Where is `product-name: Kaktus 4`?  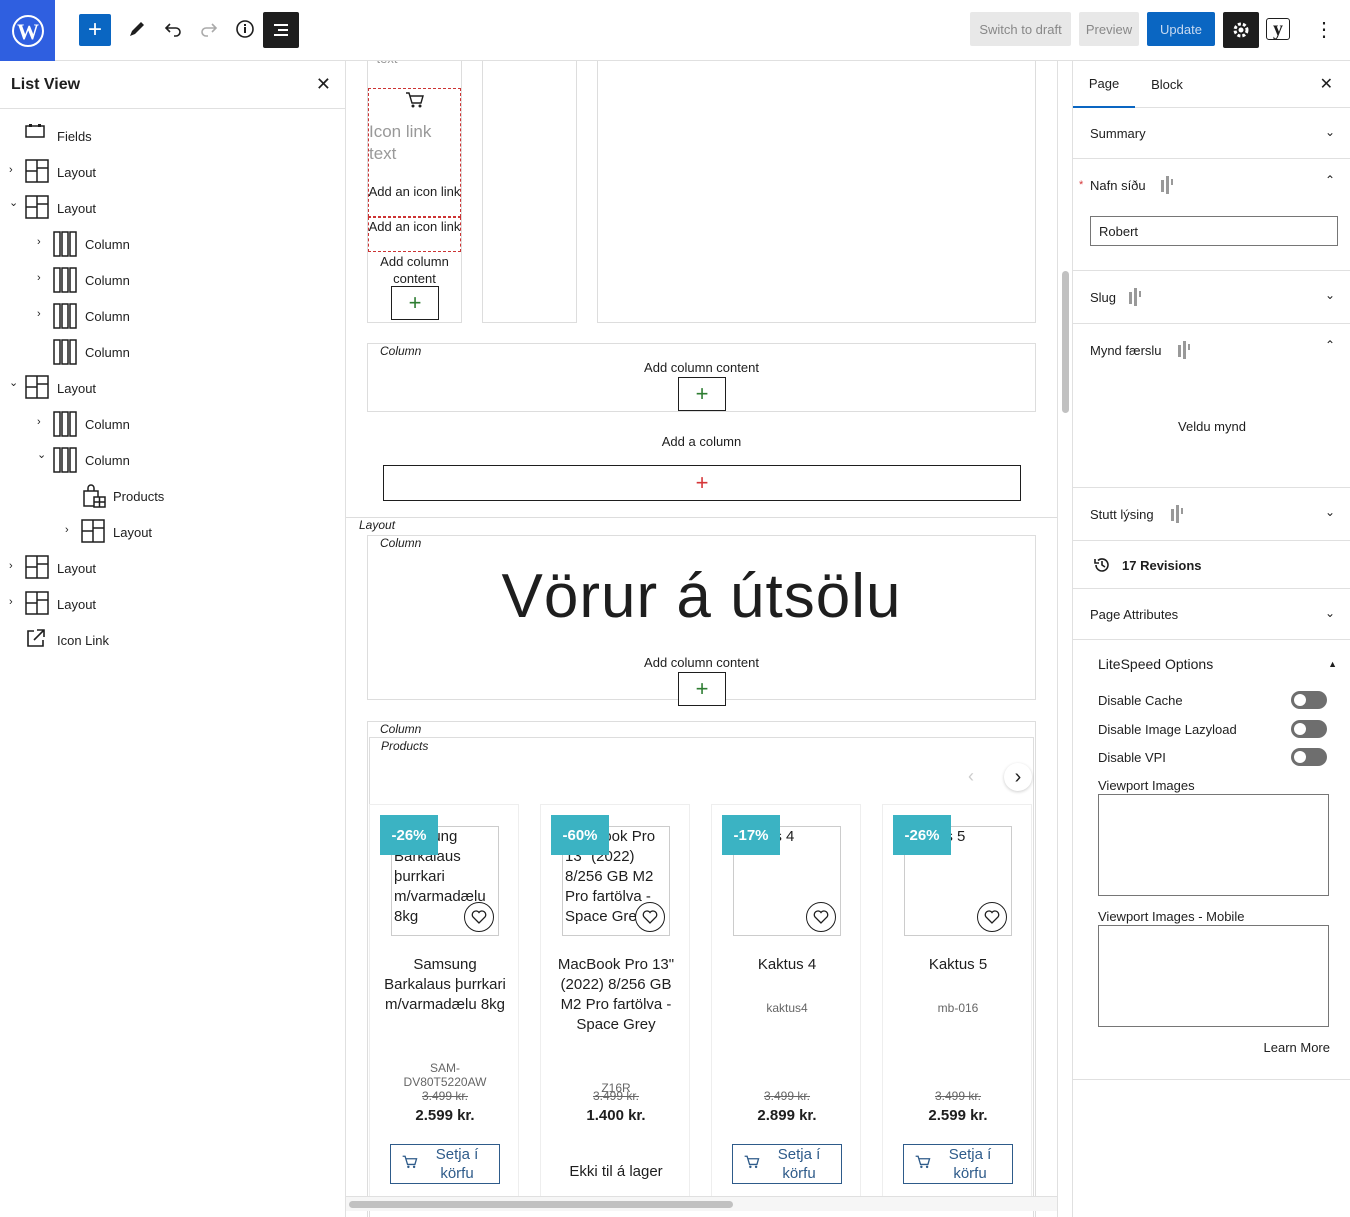
product-name: Kaktus 4 is located at coordinates (787, 965).